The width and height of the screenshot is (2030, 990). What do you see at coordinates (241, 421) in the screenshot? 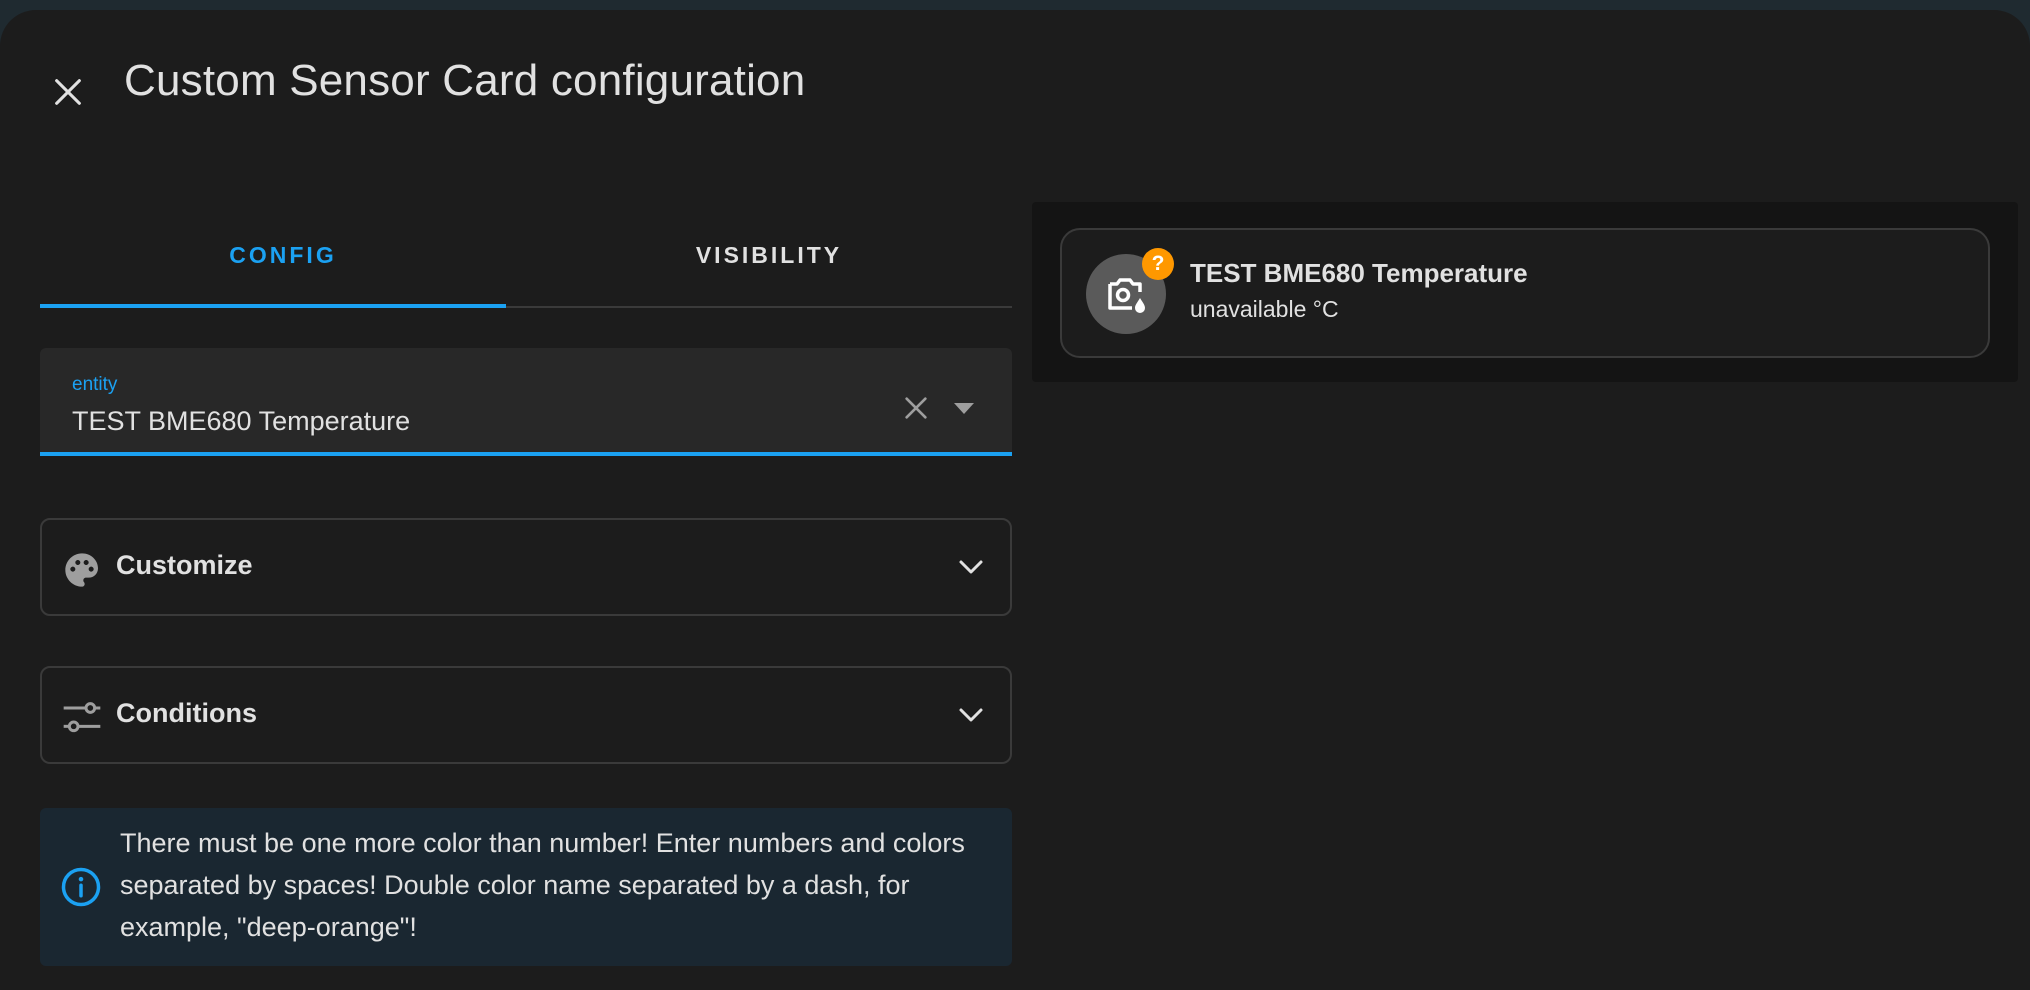
I see `entity-value: TEST BME680 Temperature` at bounding box center [241, 421].